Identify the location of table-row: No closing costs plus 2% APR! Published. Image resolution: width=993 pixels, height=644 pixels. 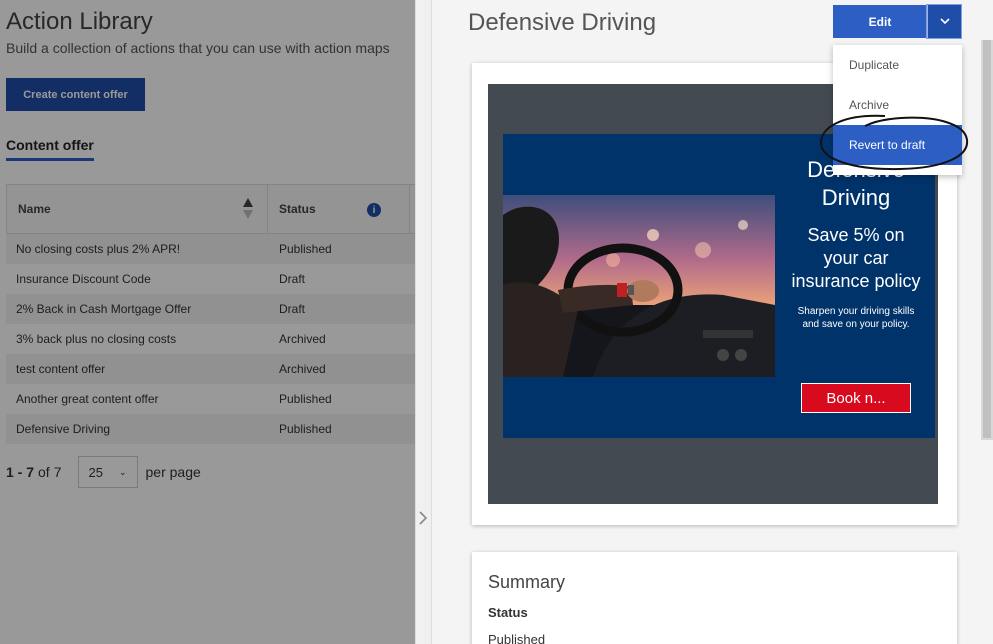
(210, 249).